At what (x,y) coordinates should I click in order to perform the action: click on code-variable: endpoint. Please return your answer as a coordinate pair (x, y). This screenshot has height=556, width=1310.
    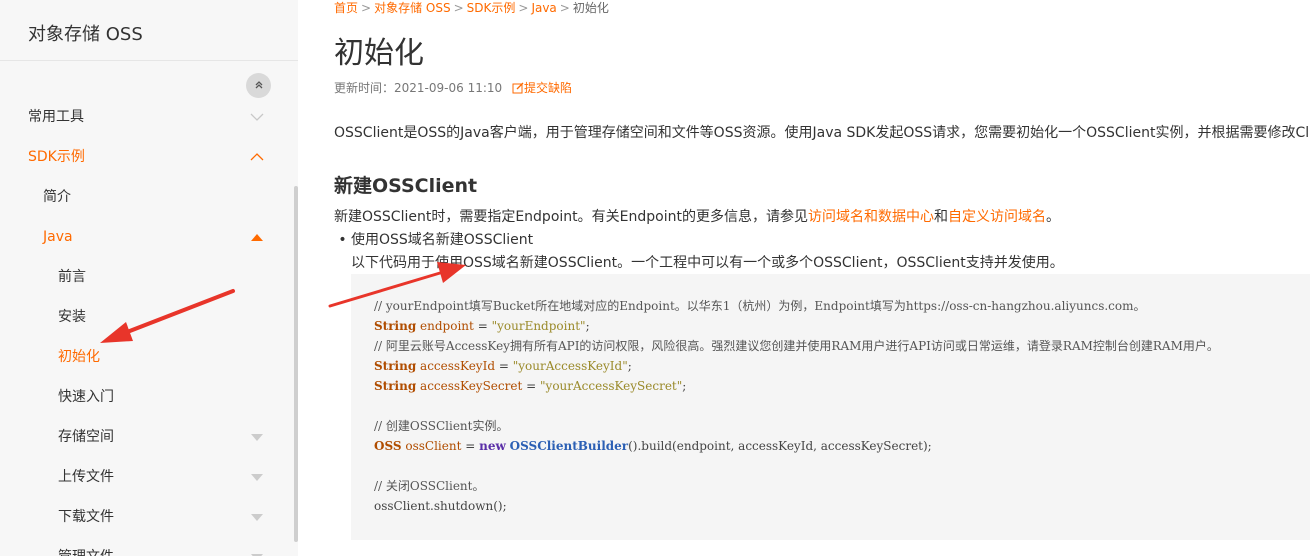
    Looking at the image, I should click on (447, 326).